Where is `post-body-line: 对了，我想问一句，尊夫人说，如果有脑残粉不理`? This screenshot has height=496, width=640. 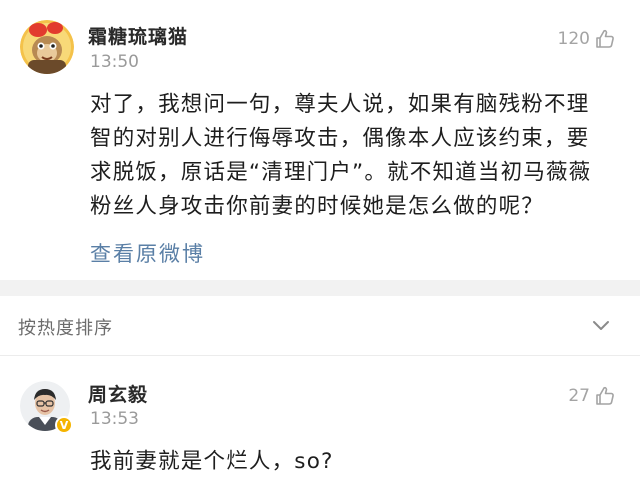 post-body-line: 对了，我想问一句，尊夫人说，如果有脑残粉不理 is located at coordinates (340, 104).